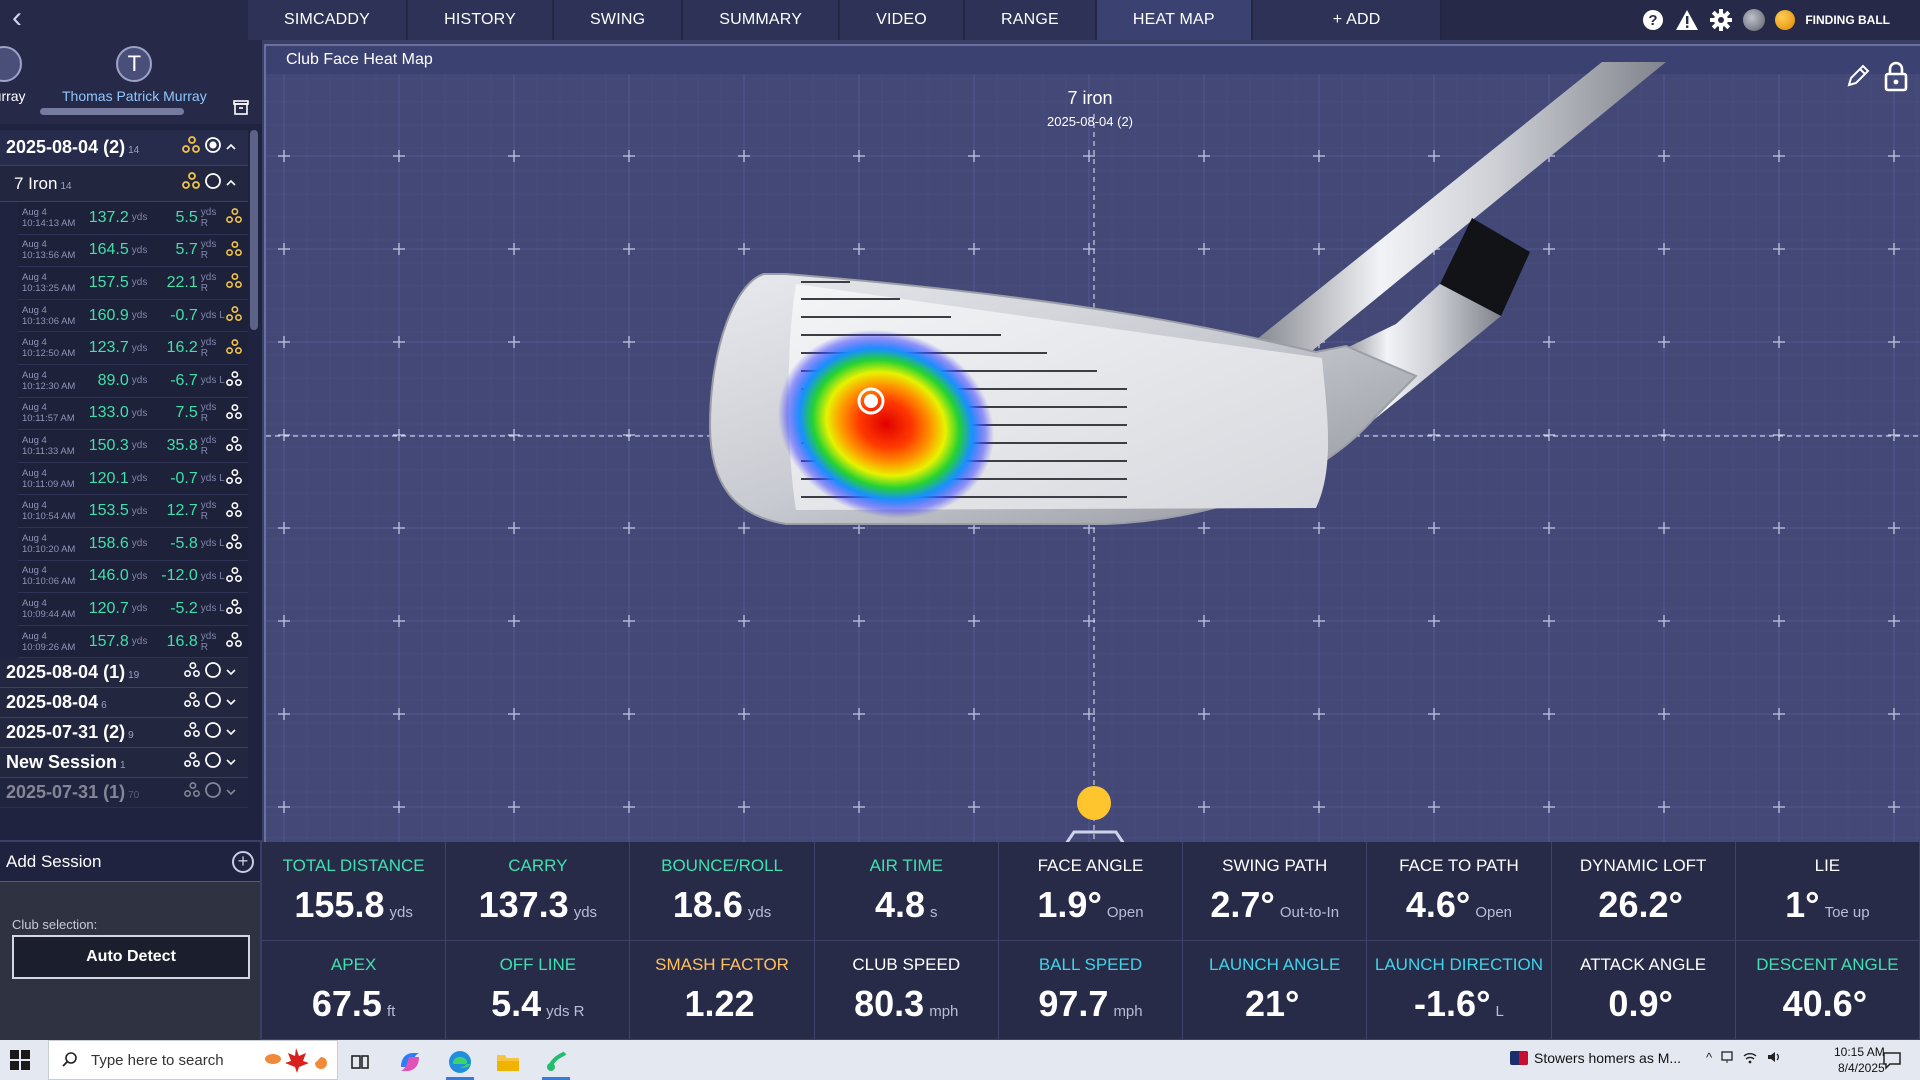 Image resolution: width=1920 pixels, height=1080 pixels. Describe the element at coordinates (360, 1062) in the screenshot. I see `task-view-icon` at that location.